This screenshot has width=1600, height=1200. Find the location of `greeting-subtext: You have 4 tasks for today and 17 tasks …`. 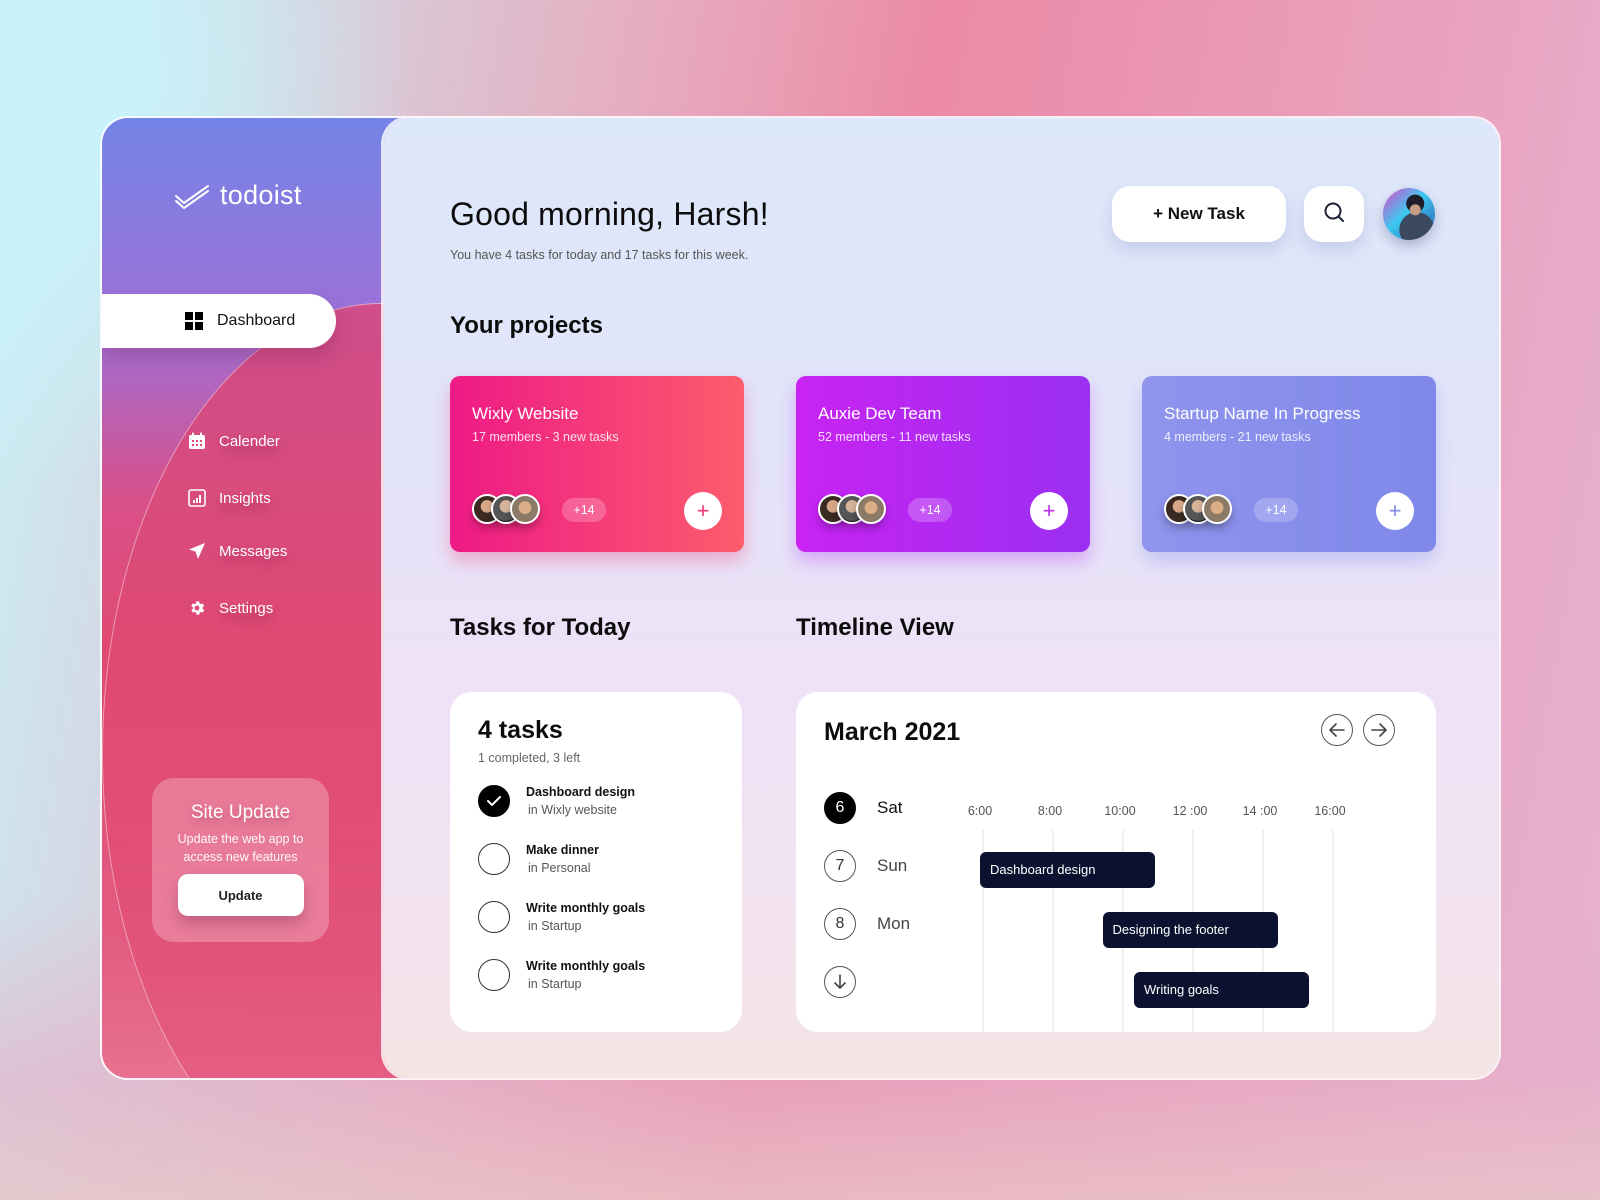

greeting-subtext: You have 4 tasks for today and 17 tasks … is located at coordinates (599, 255).